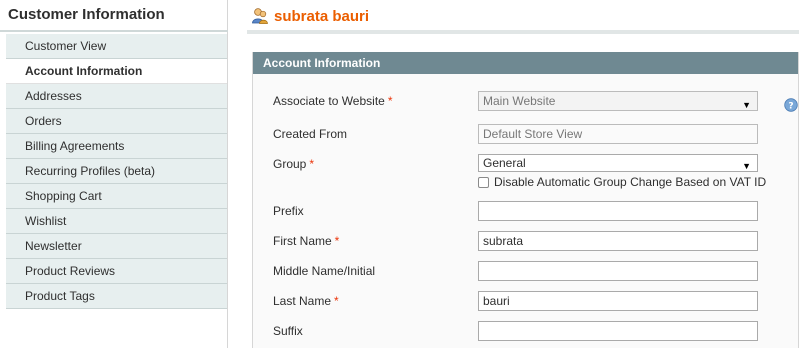 This screenshot has width=799, height=348. I want to click on disable-group-change-checkbox, so click(483, 182).